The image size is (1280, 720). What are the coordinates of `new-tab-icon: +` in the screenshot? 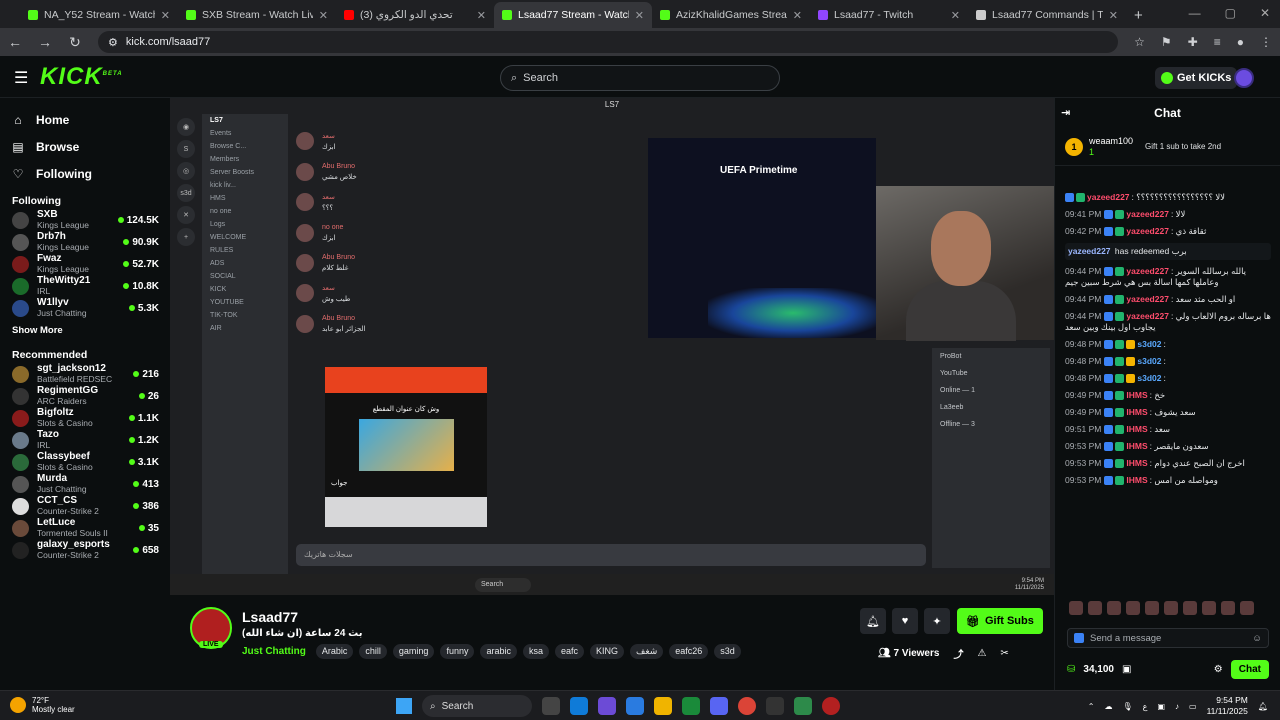 It's located at (1138, 15).